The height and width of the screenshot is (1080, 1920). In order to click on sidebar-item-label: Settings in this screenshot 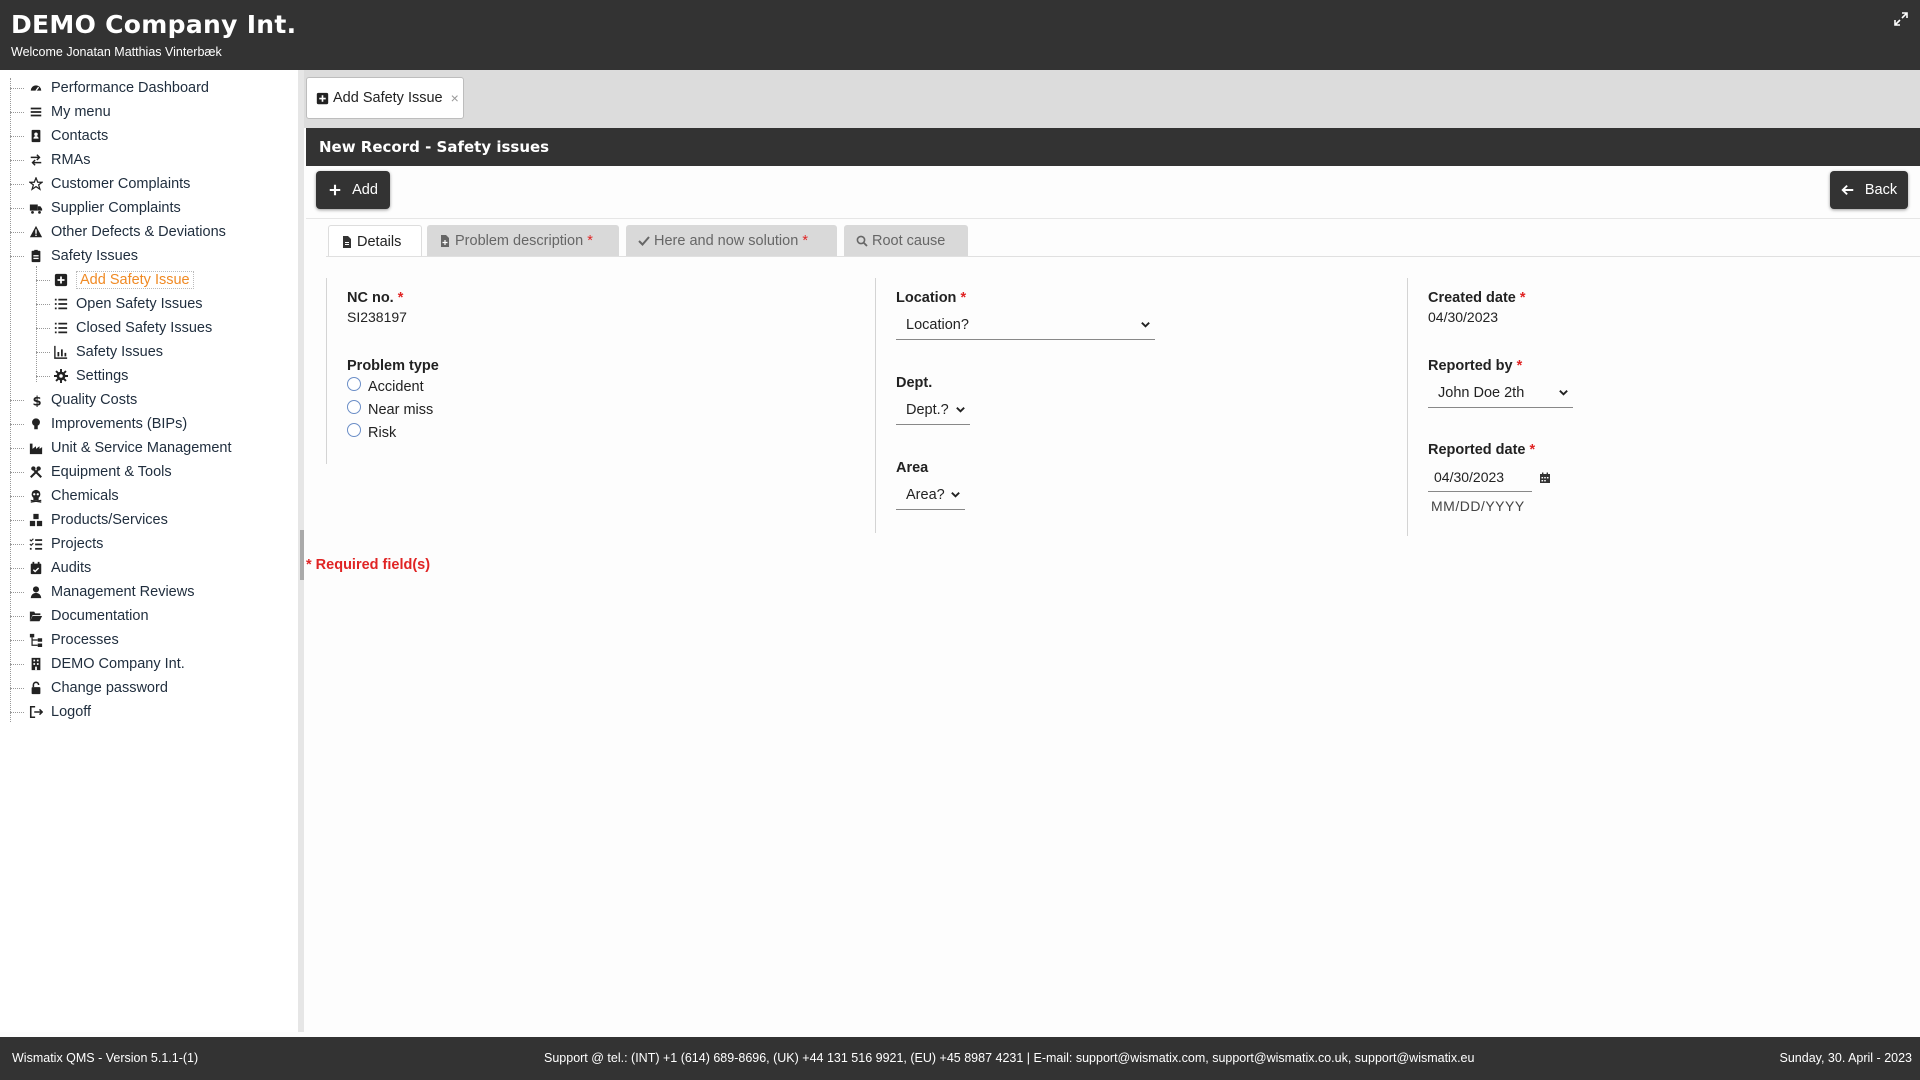, I will do `click(102, 376)`.